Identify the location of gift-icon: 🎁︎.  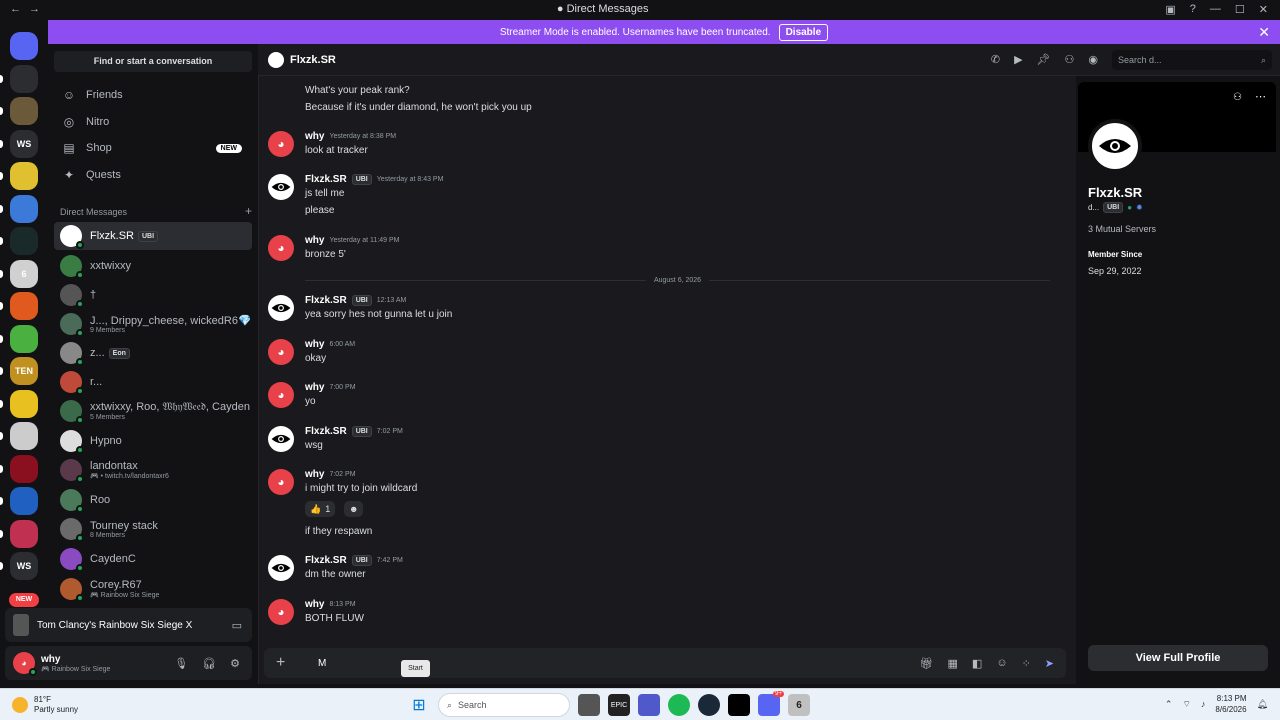
(927, 663).